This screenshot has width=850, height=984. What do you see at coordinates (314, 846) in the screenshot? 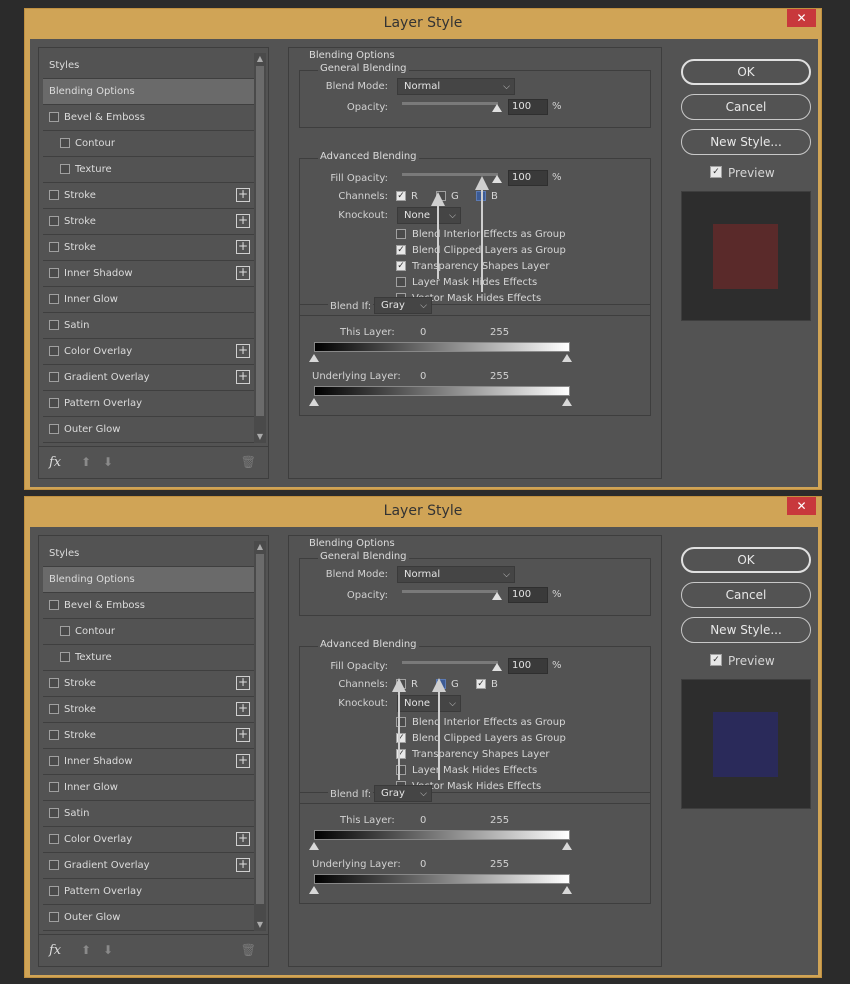
I see `this-layer-black-point` at bounding box center [314, 846].